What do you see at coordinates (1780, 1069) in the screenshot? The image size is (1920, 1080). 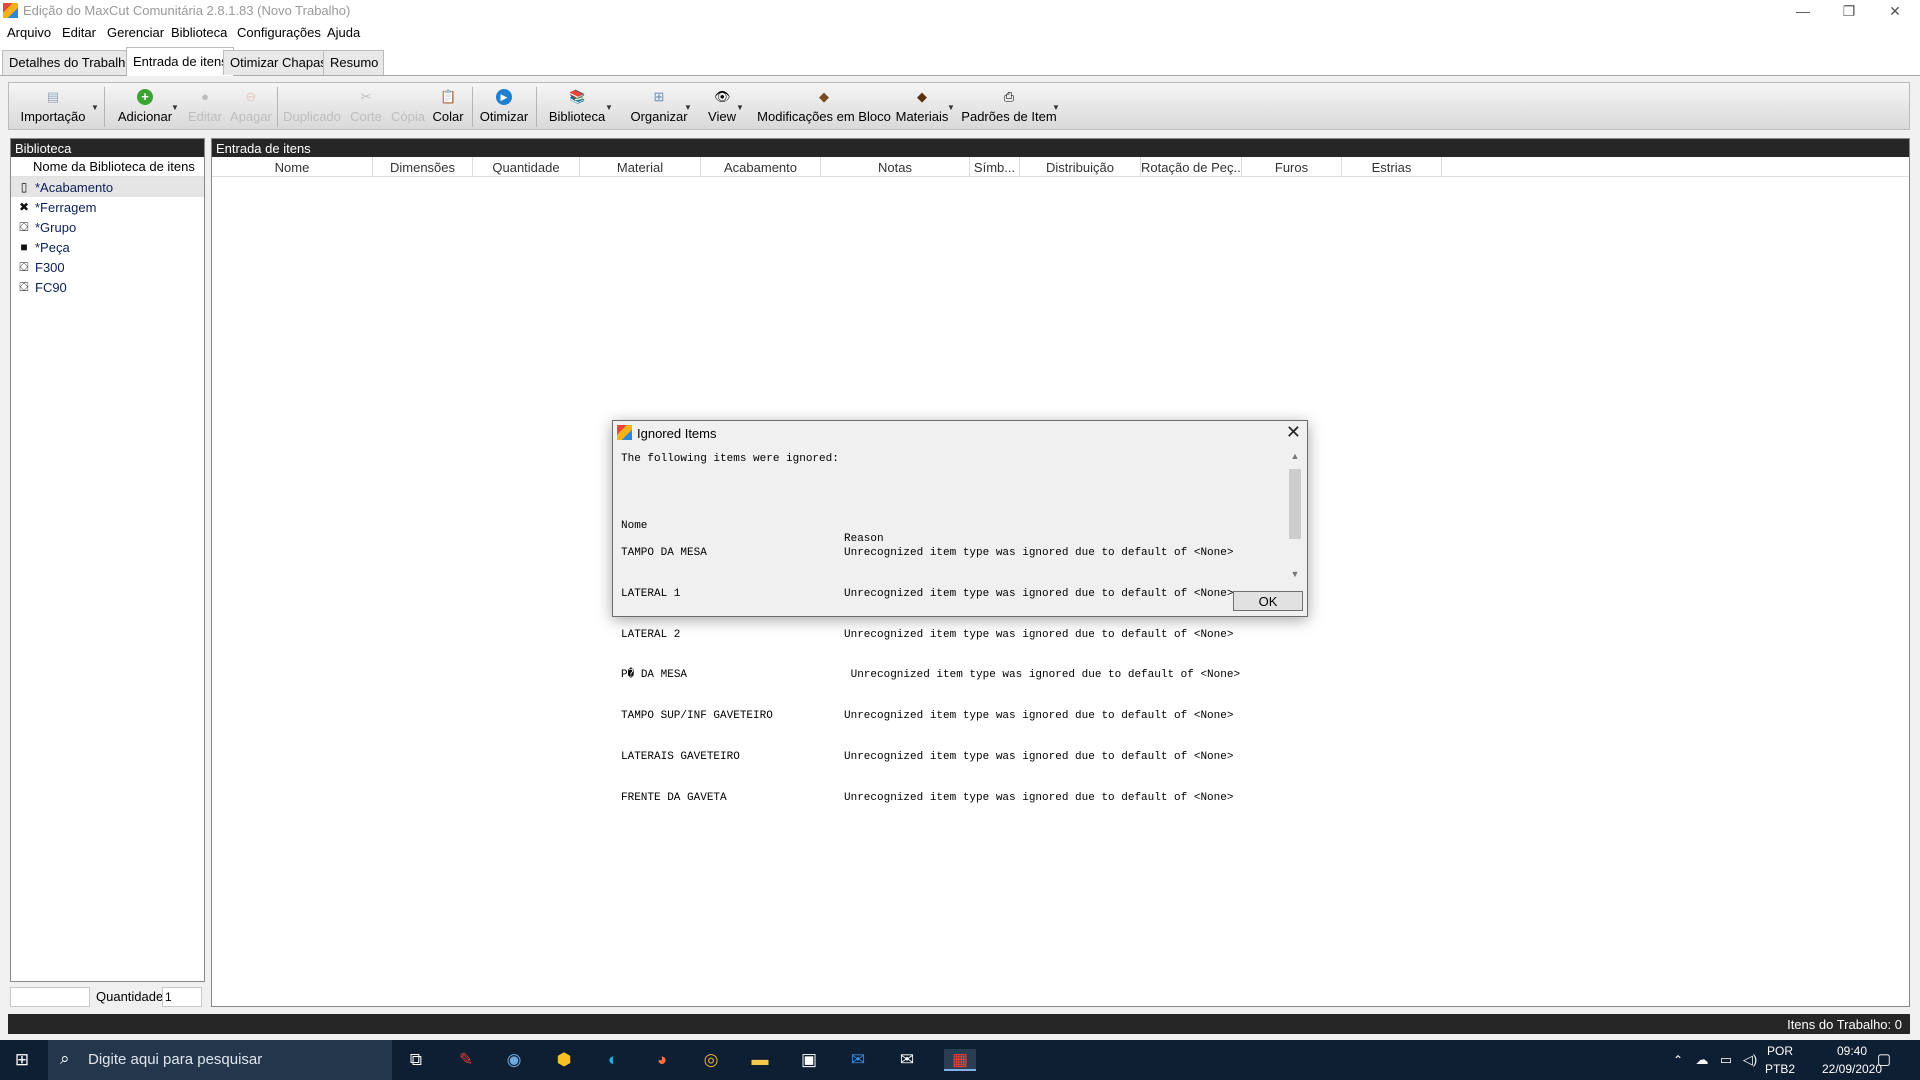 I see `keyboard-layout: PTB2` at bounding box center [1780, 1069].